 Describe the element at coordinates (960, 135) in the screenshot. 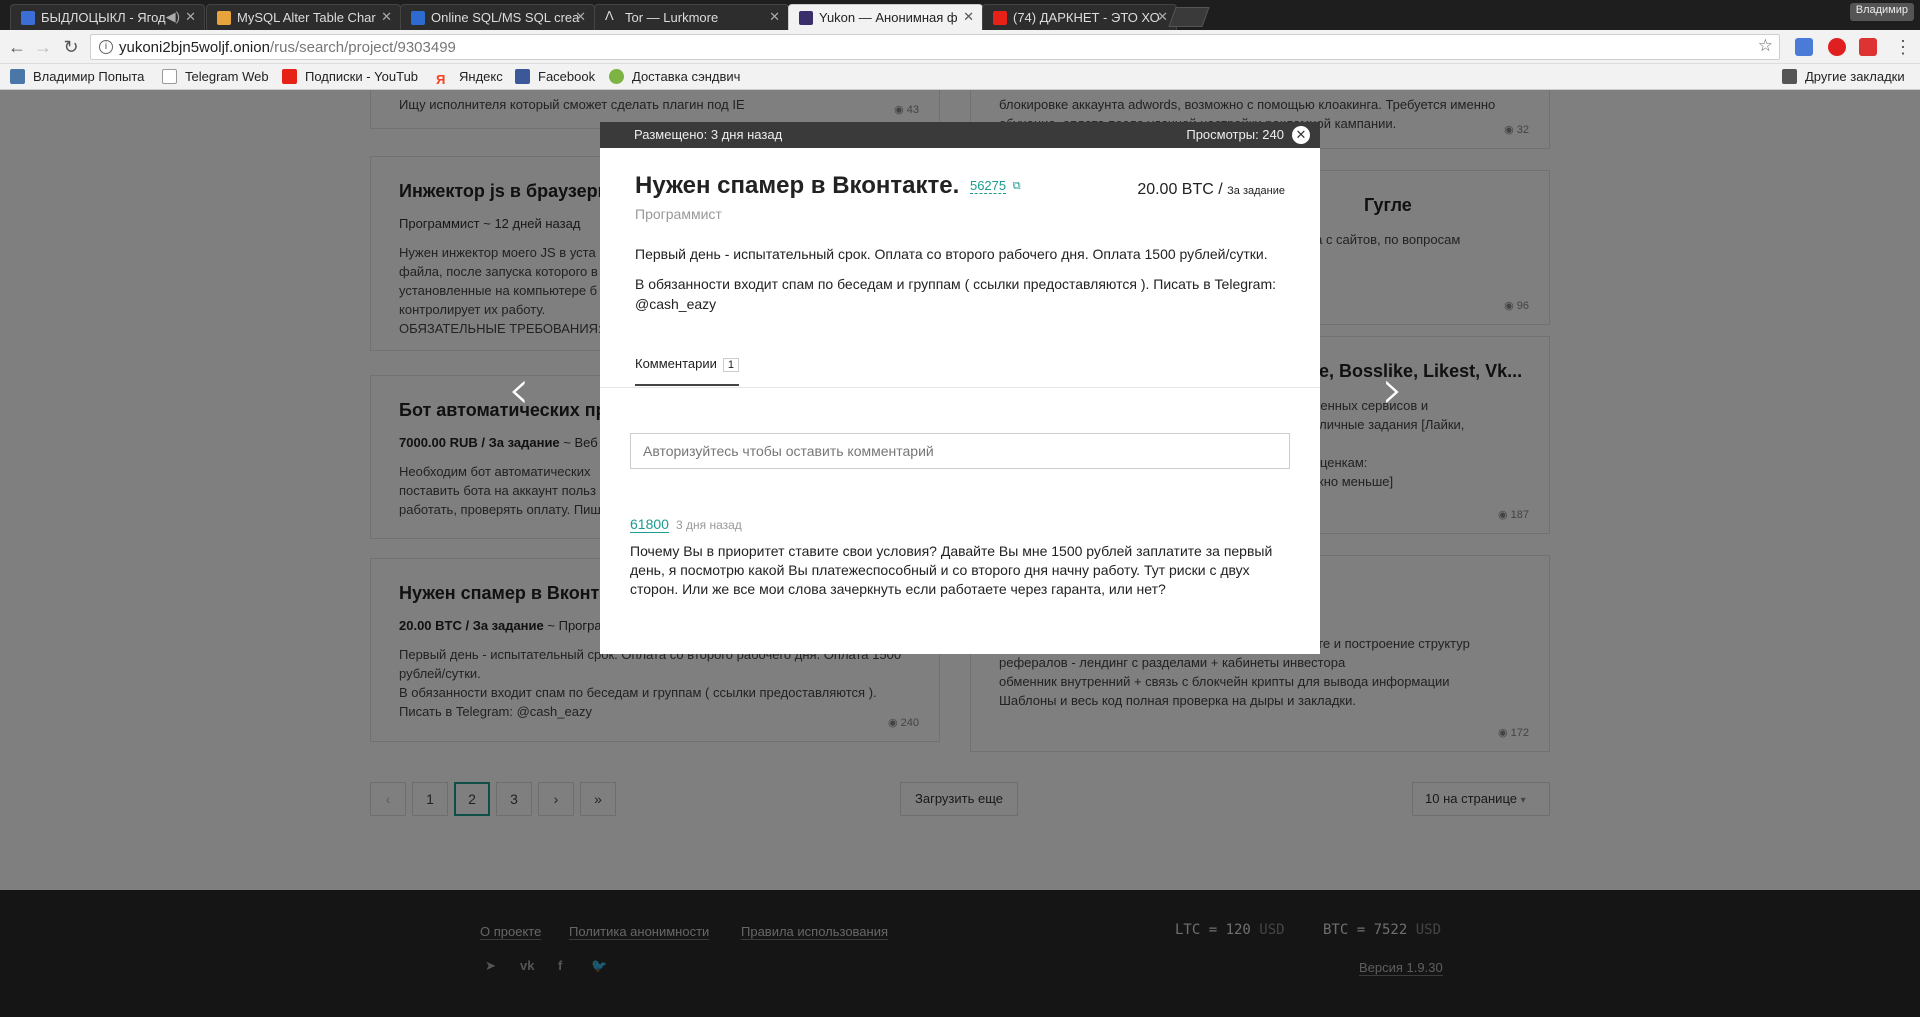

I see `modal-header: Размещено: 3 дня назад Просмотры: 240 ✕` at that location.